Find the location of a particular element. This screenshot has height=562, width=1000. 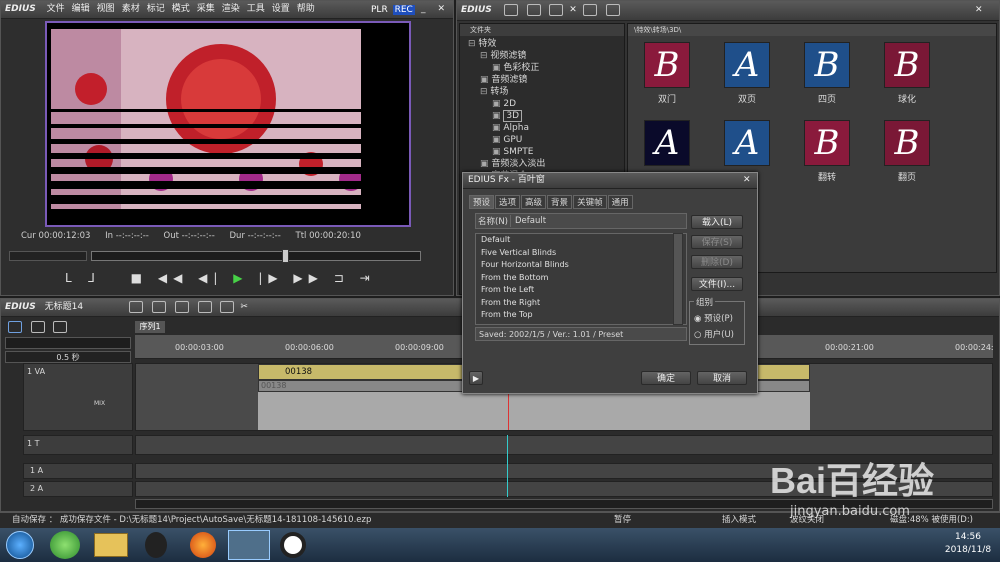

rec-label: REC is located at coordinates (403, 10).